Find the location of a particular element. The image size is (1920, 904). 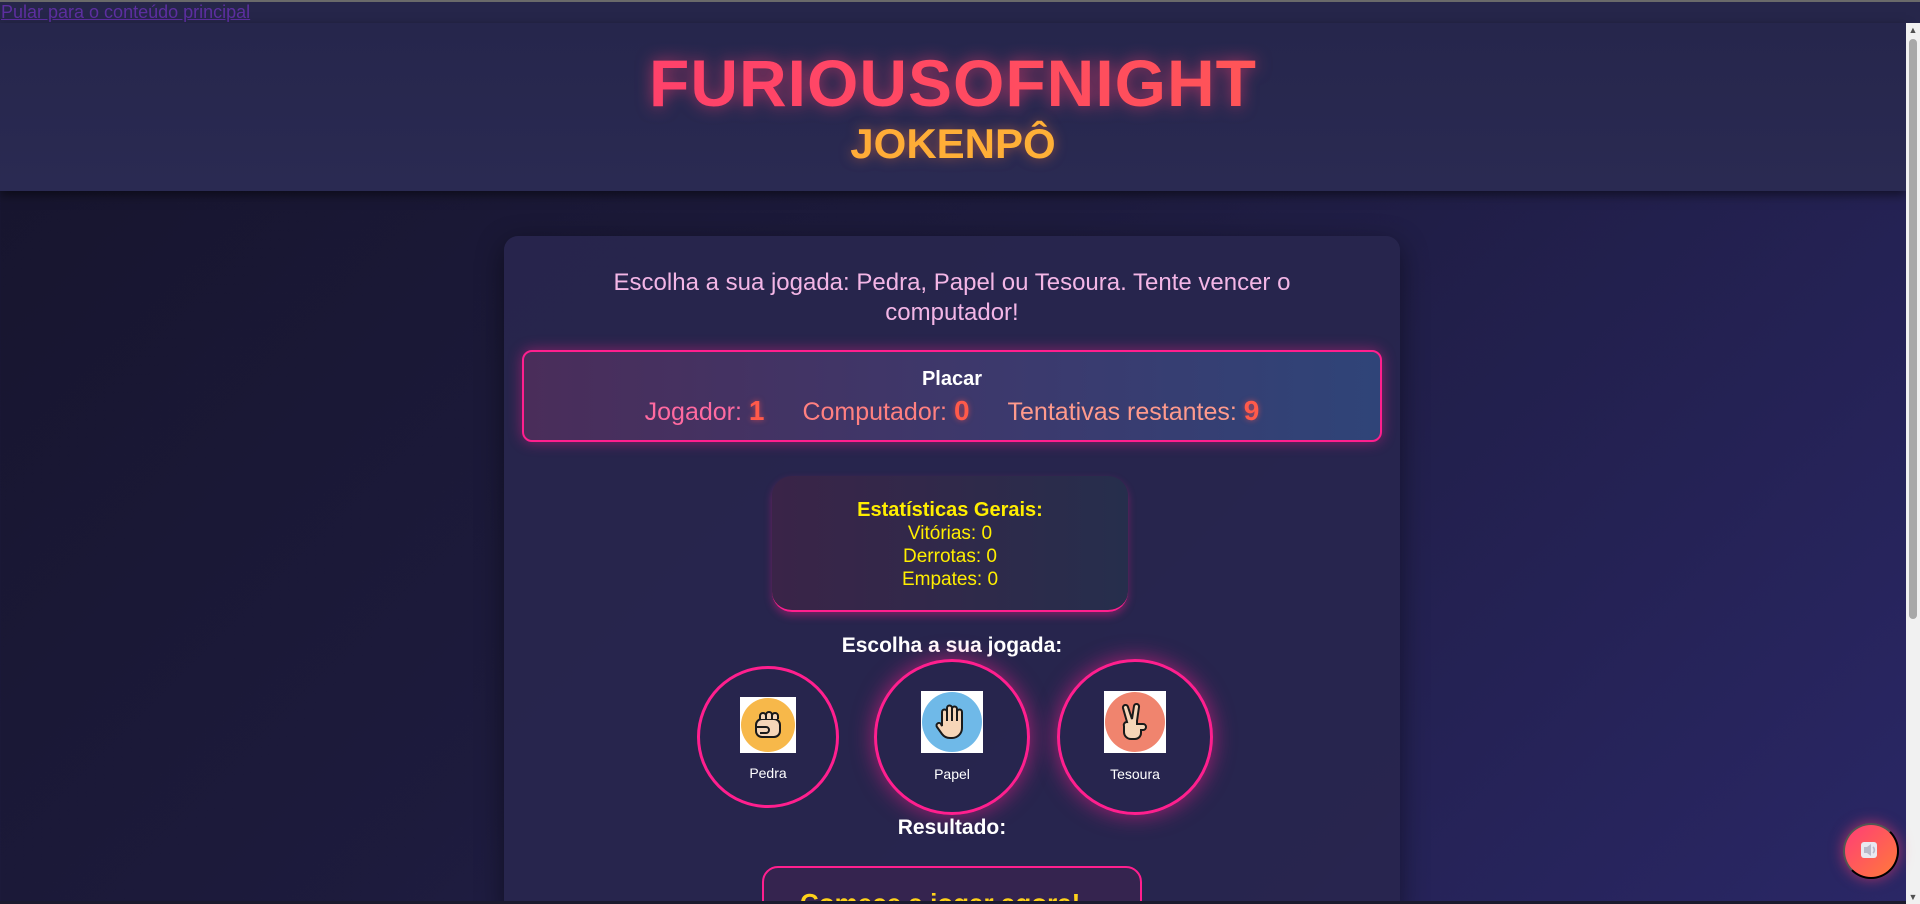

player-score-label: Jogador: is located at coordinates (693, 412).